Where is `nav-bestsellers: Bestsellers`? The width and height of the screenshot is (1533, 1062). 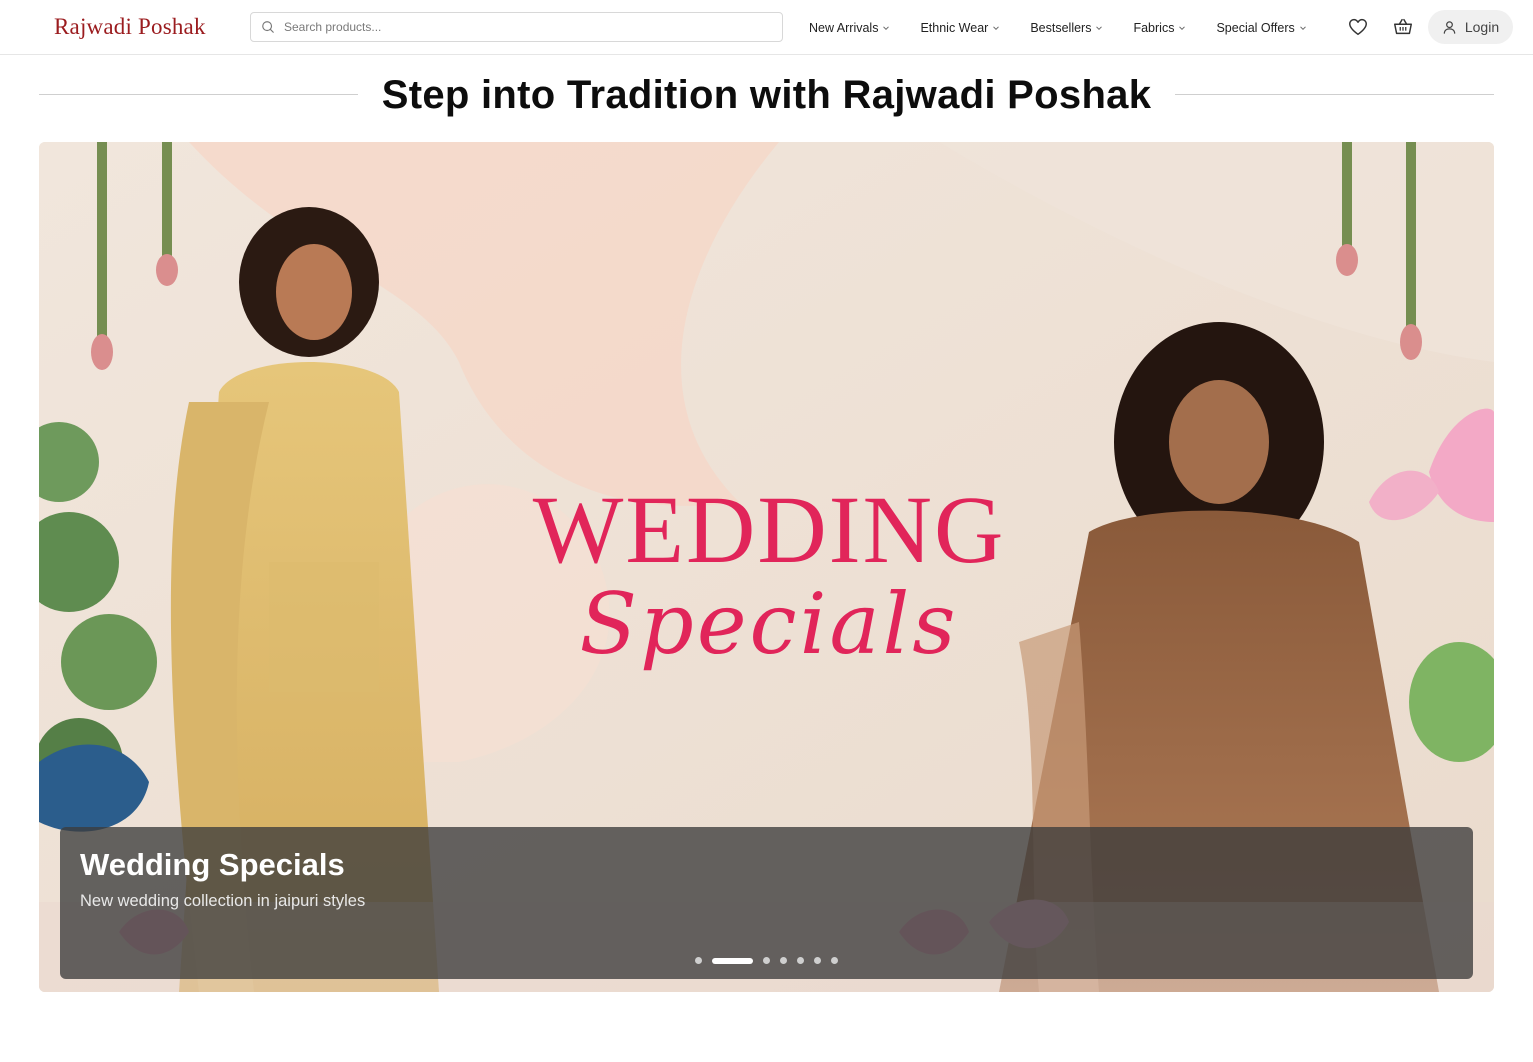 nav-bestsellers: Bestsellers is located at coordinates (1066, 28).